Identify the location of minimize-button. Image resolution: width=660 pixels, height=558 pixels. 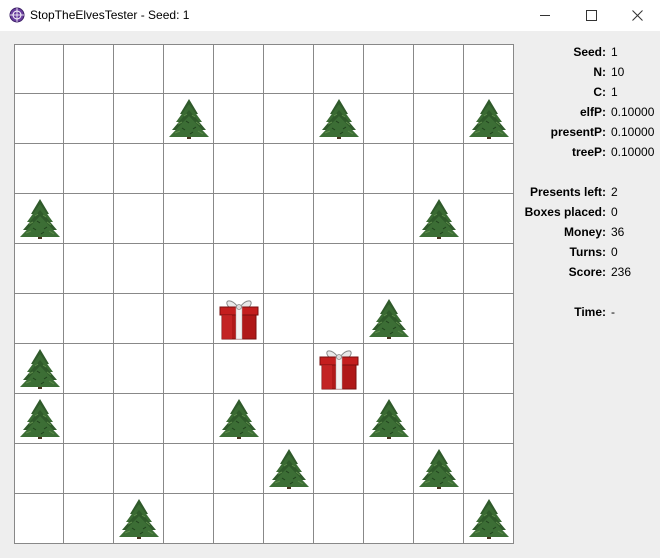
(545, 15).